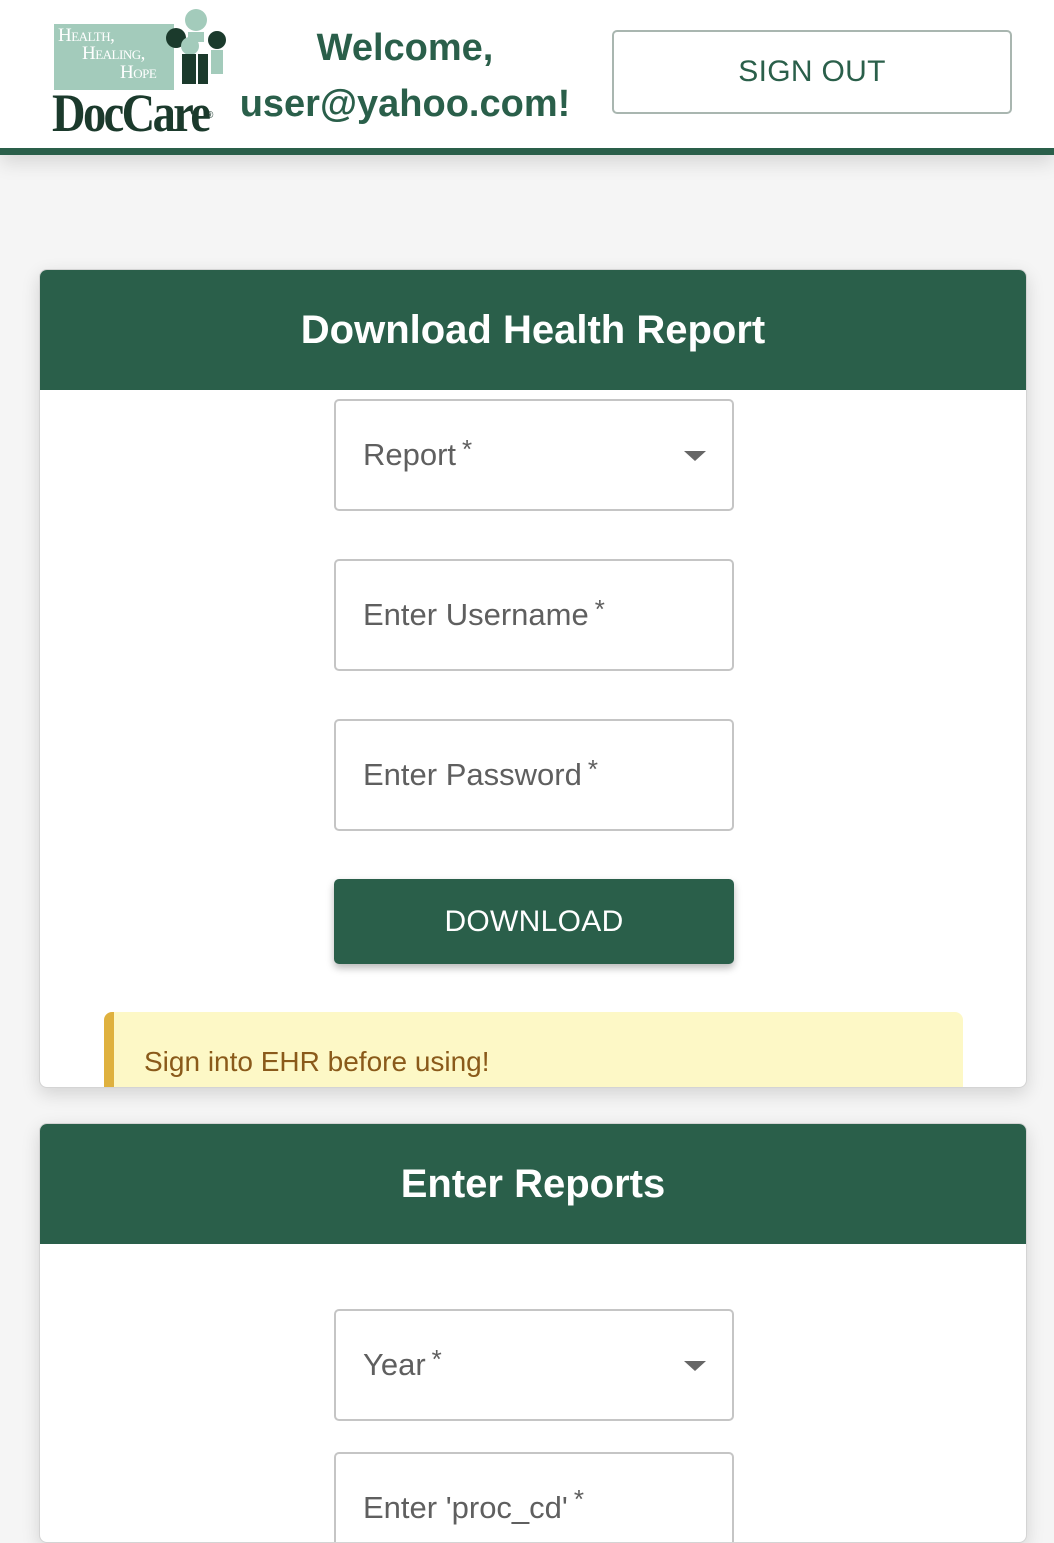  What do you see at coordinates (472, 774) in the screenshot?
I see `password-field-label: Enter Password` at bounding box center [472, 774].